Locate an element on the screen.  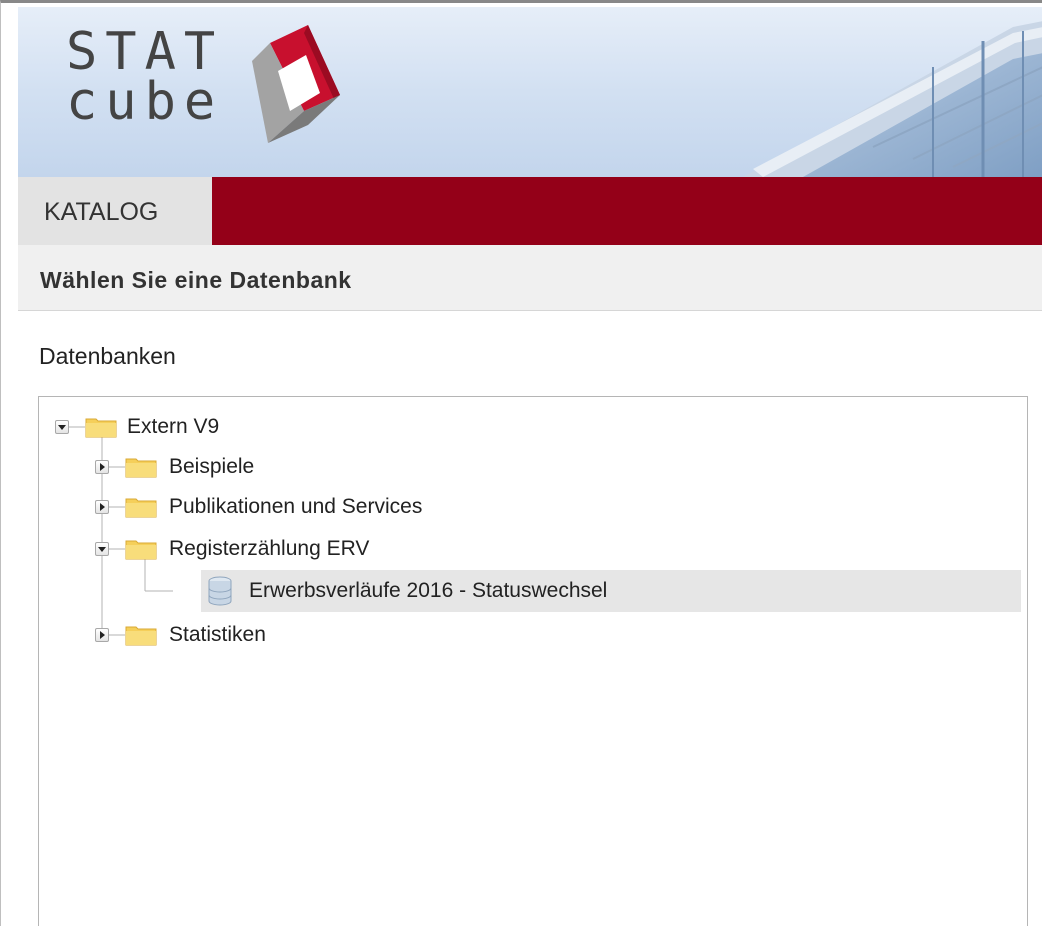
cube-logo-icon is located at coordinates (296, 84).